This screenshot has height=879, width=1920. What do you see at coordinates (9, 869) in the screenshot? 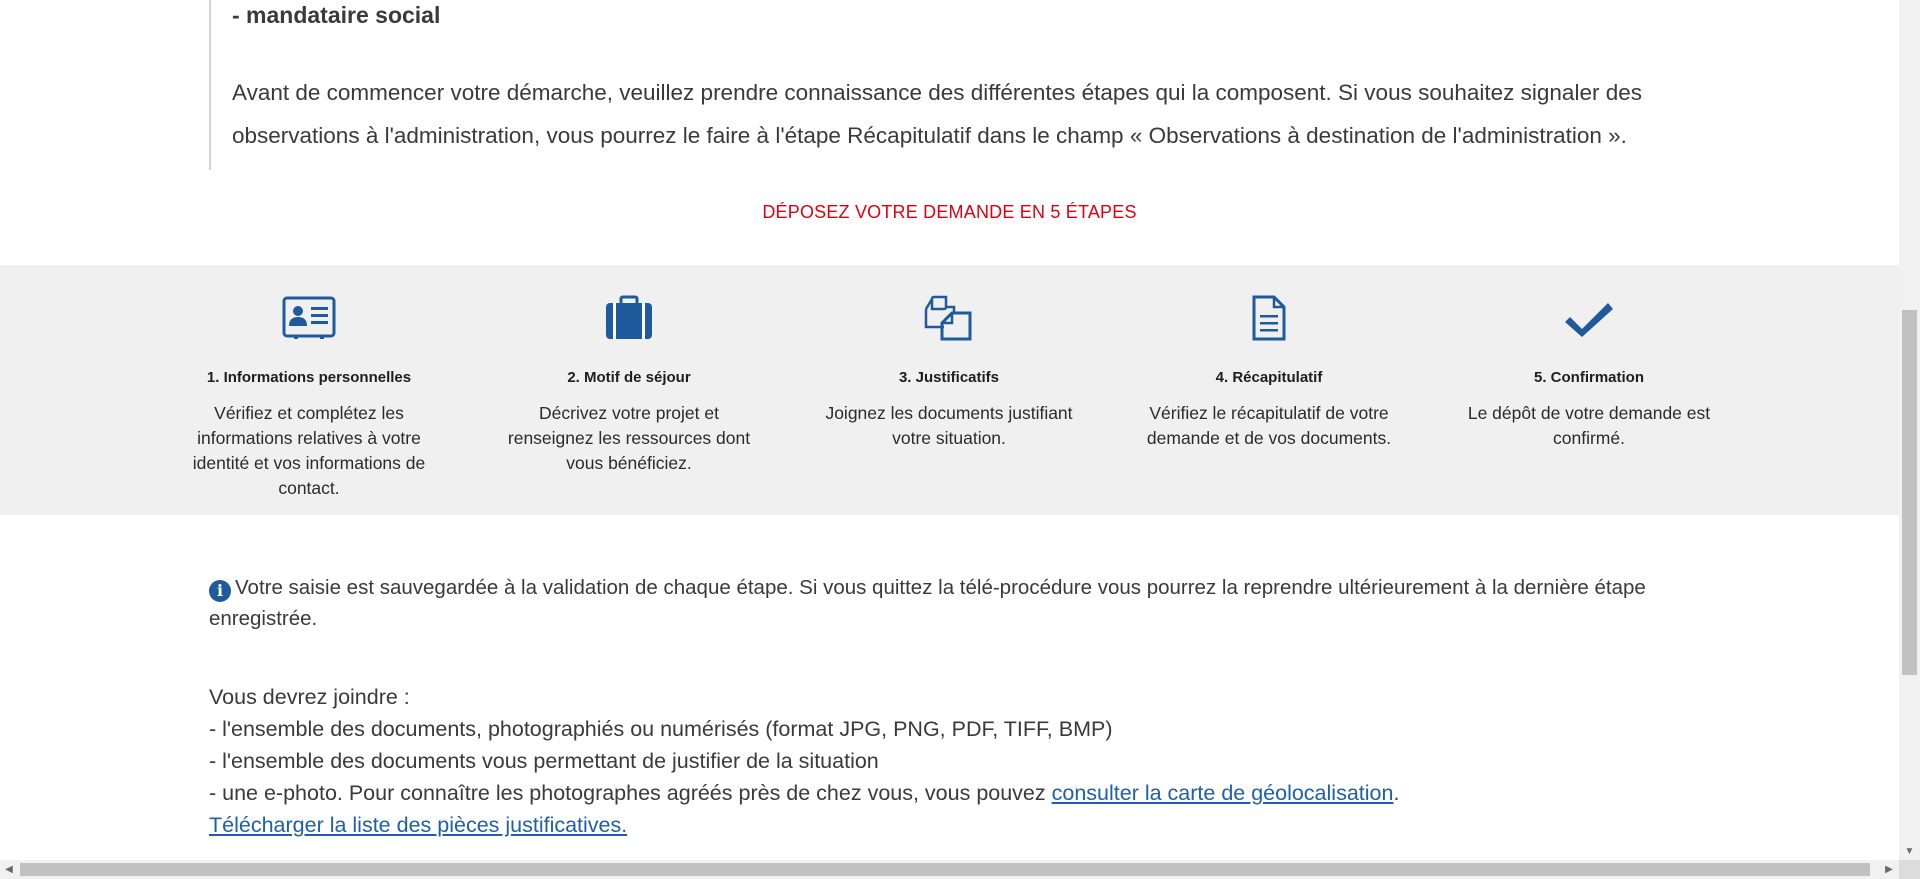
I see `scroll-left-arrow-icon: ◀` at bounding box center [9, 869].